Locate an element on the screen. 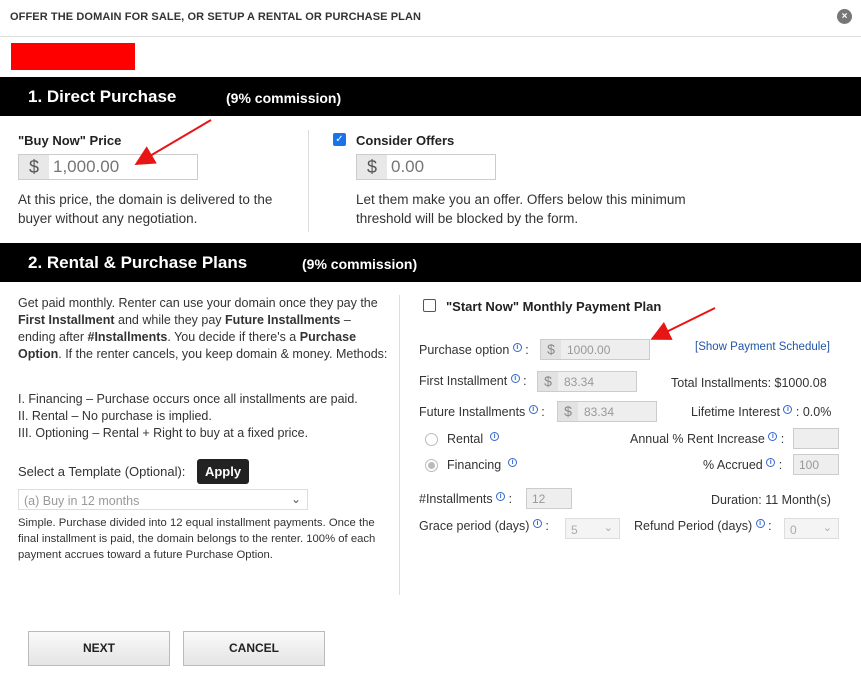 This screenshot has height=694, width=861. cancel-button: CANCEL is located at coordinates (254, 648).